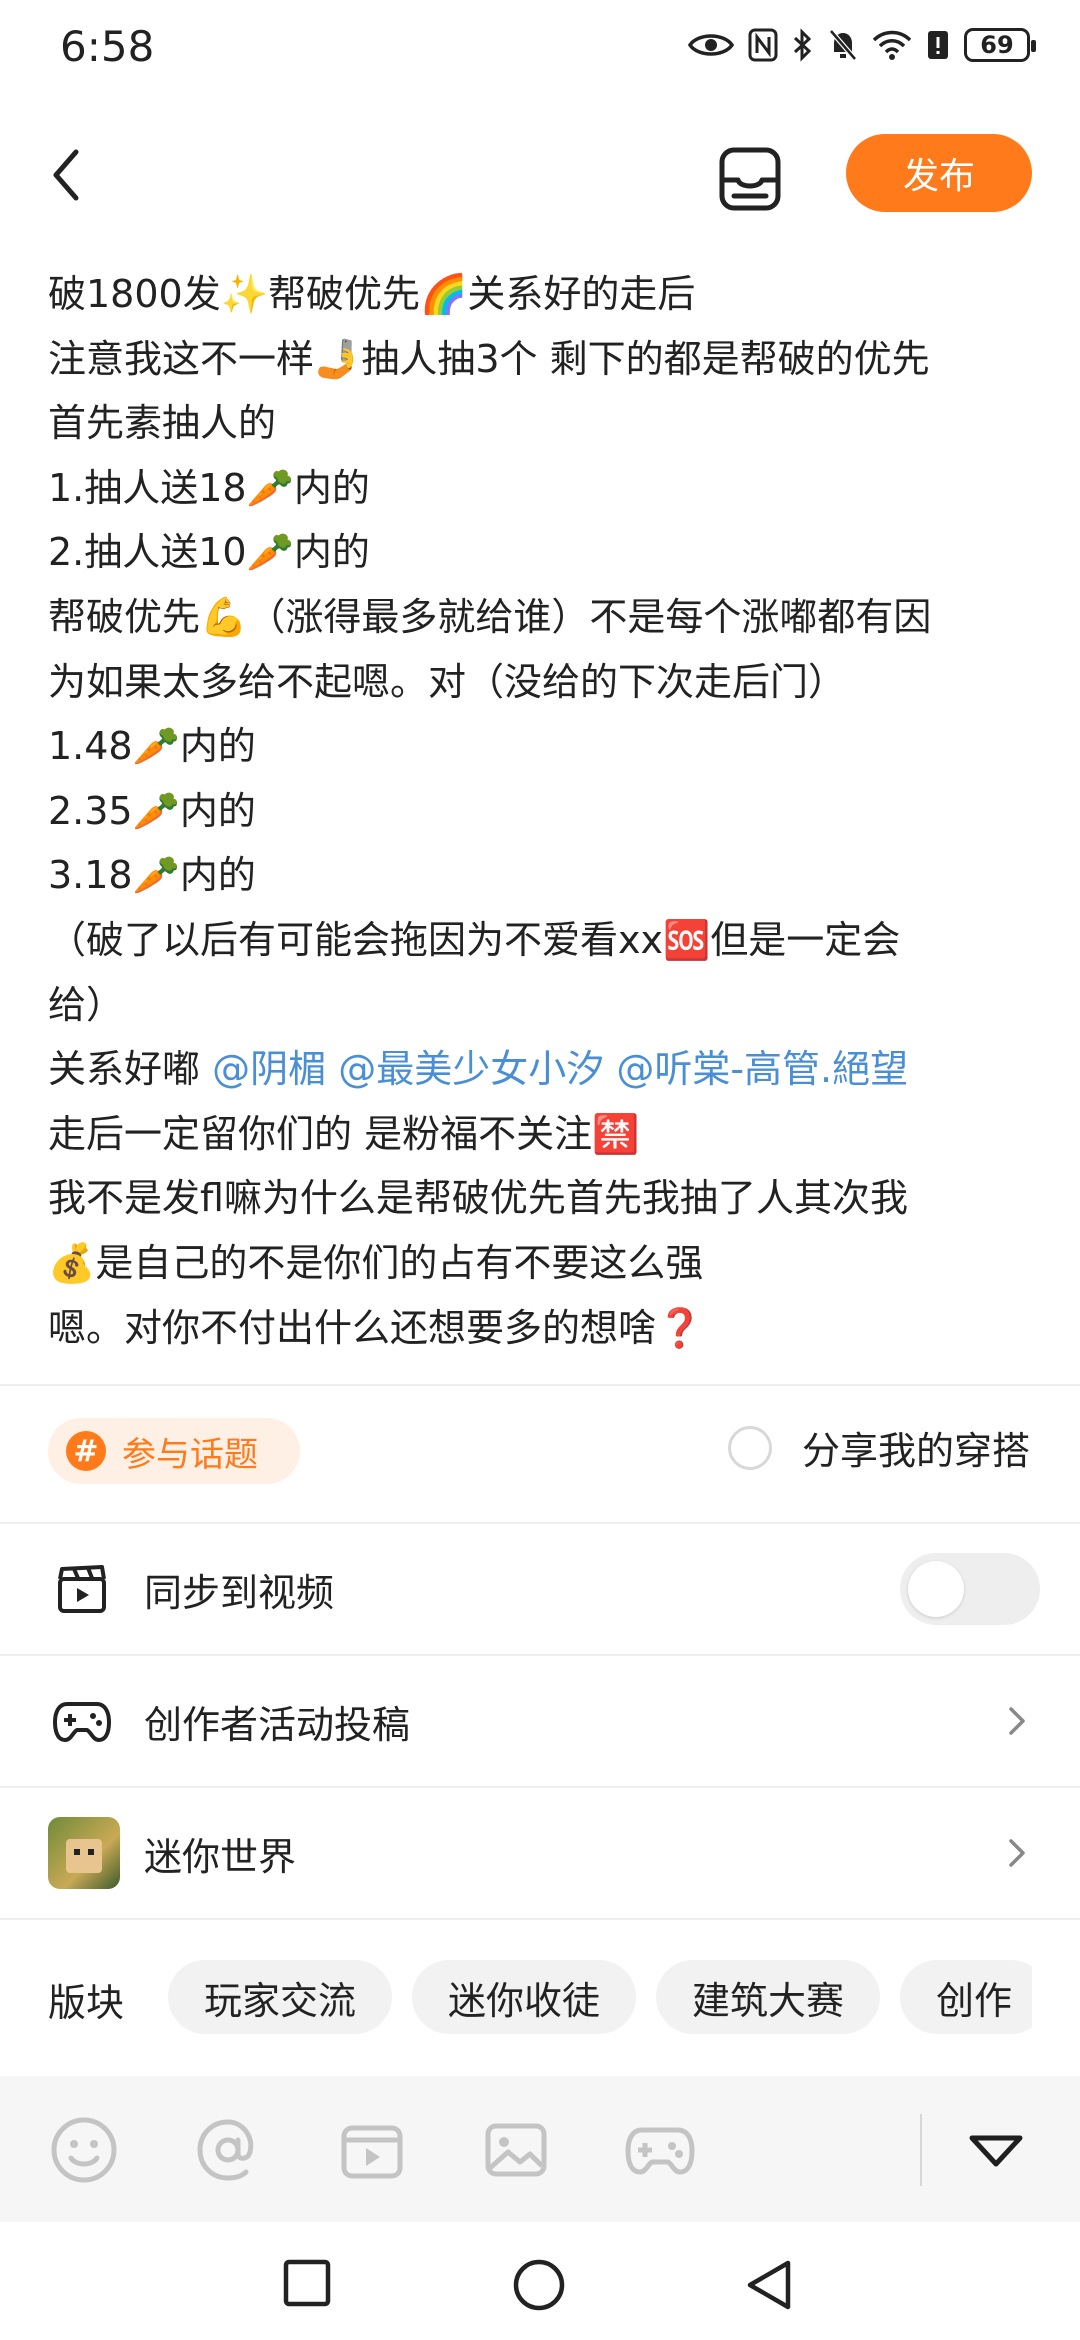 The width and height of the screenshot is (1080, 2340). What do you see at coordinates (70, 175) in the screenshot?
I see `back-arrow-icon` at bounding box center [70, 175].